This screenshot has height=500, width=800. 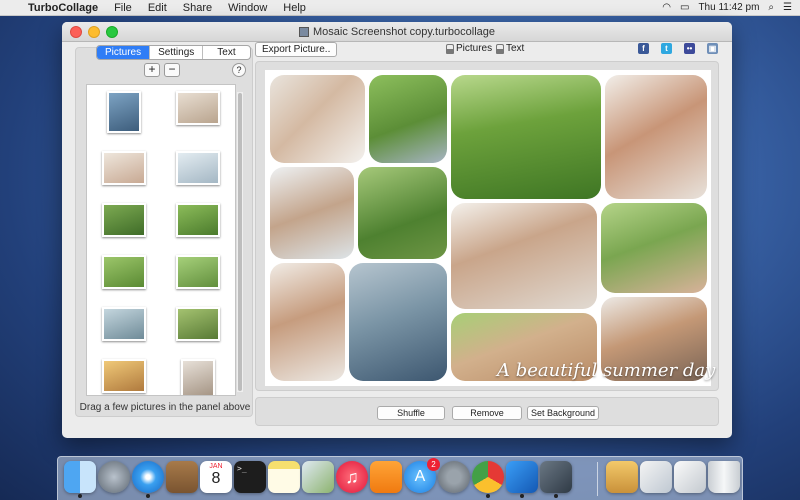 I want to click on ibooks-icon, so click(x=386, y=477).